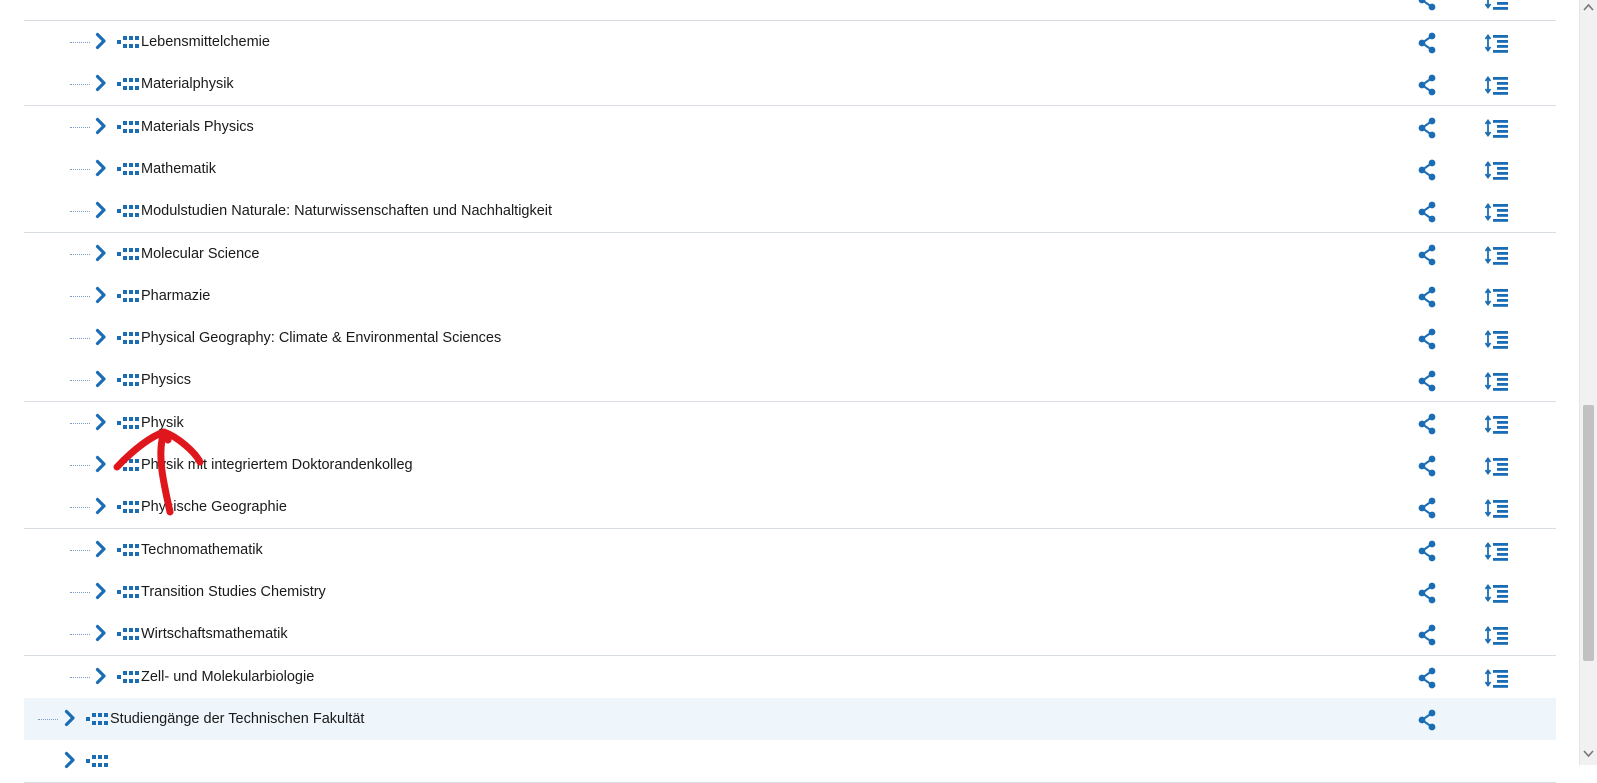 The image size is (1597, 783). I want to click on tree-row: Transition Studies Chemistry, so click(790, 592).